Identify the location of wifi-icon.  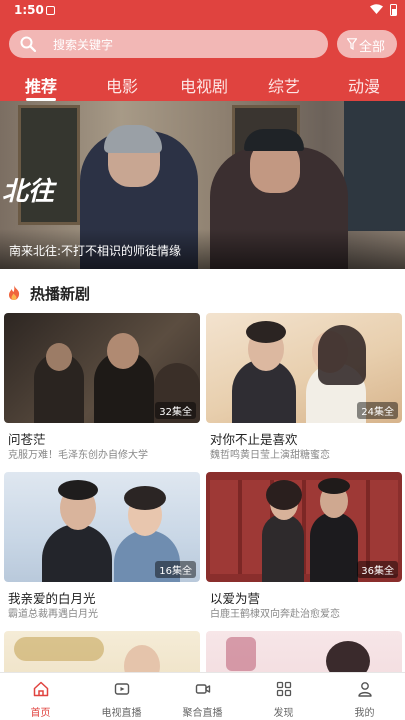
(376, 9).